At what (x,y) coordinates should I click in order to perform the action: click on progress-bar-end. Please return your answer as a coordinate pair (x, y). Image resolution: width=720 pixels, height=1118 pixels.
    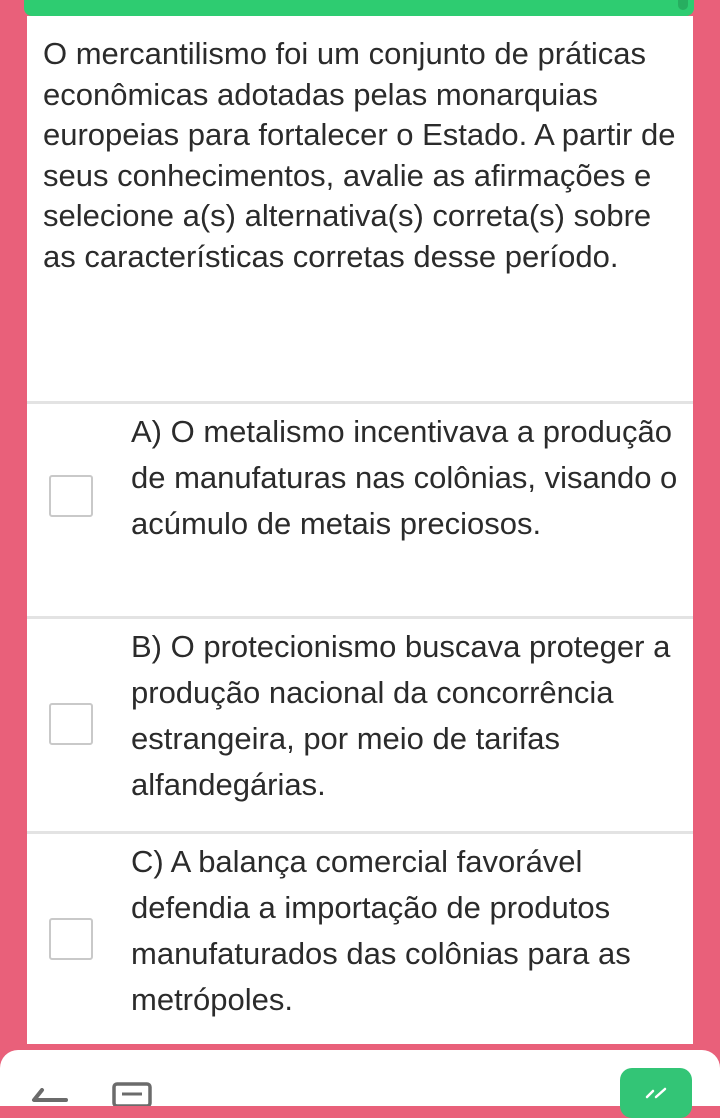
    Looking at the image, I should click on (683, 5).